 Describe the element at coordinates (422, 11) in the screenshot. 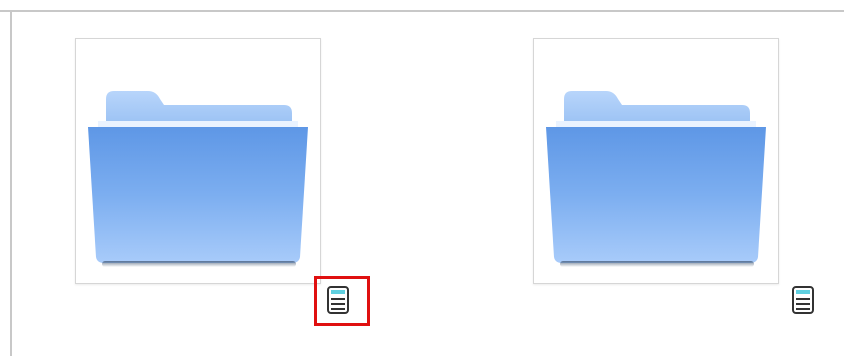

I see `pane-top-border` at that location.